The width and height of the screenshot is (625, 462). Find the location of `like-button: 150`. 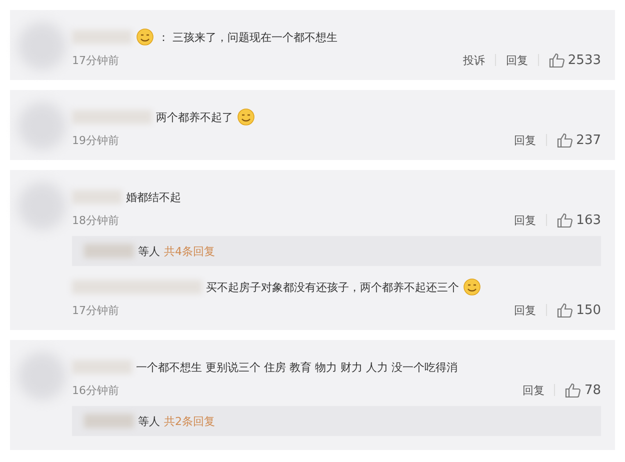

like-button: 150 is located at coordinates (579, 310).